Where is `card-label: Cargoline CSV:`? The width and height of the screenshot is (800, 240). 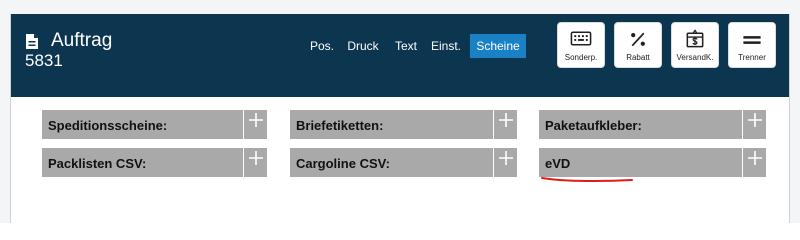 card-label: Cargoline CSV: is located at coordinates (343, 163).